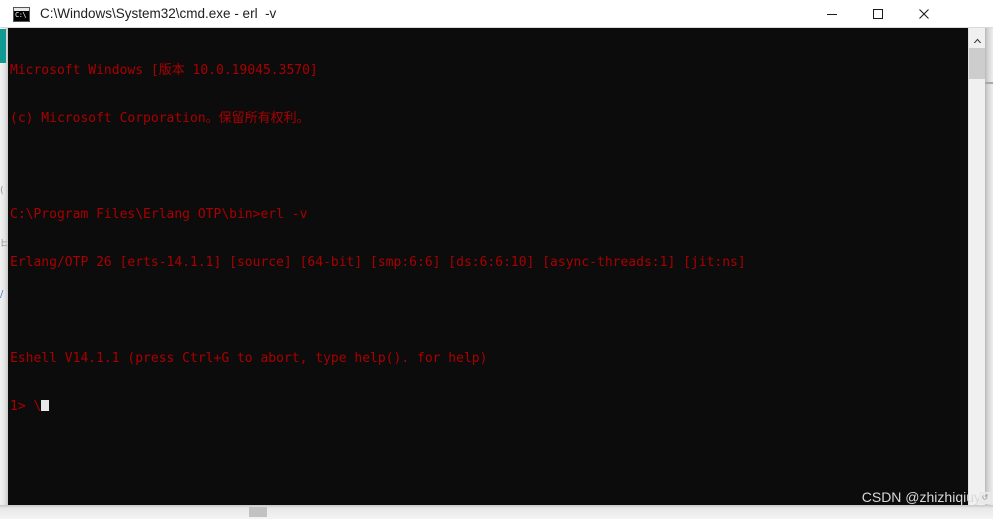 Image resolution: width=993 pixels, height=519 pixels. What do you see at coordinates (258, 512) in the screenshot?
I see `horizontal-scrollbar-thumb` at bounding box center [258, 512].